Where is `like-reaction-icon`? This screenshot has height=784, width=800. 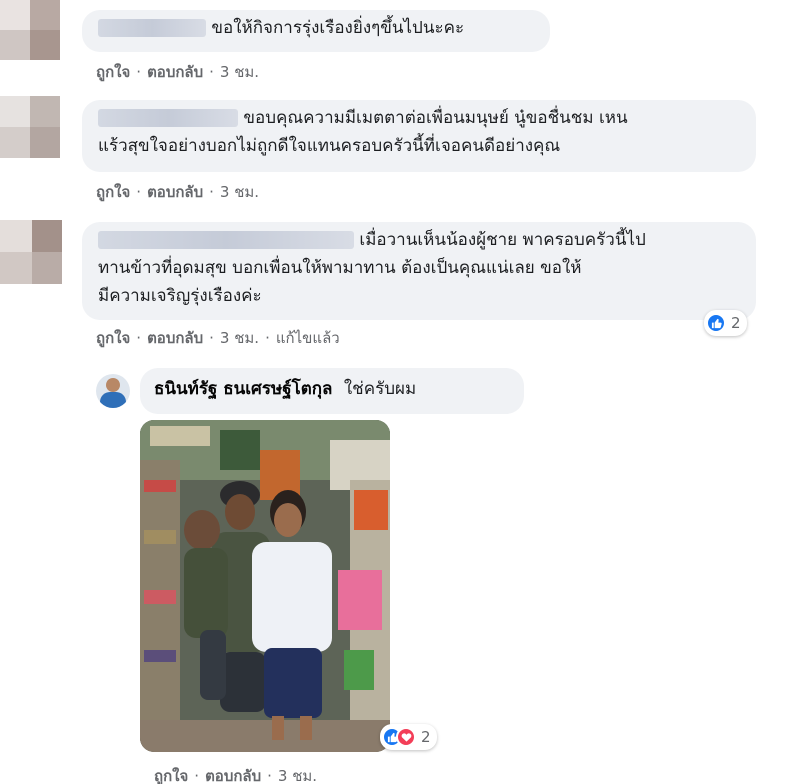 like-reaction-icon is located at coordinates (716, 323).